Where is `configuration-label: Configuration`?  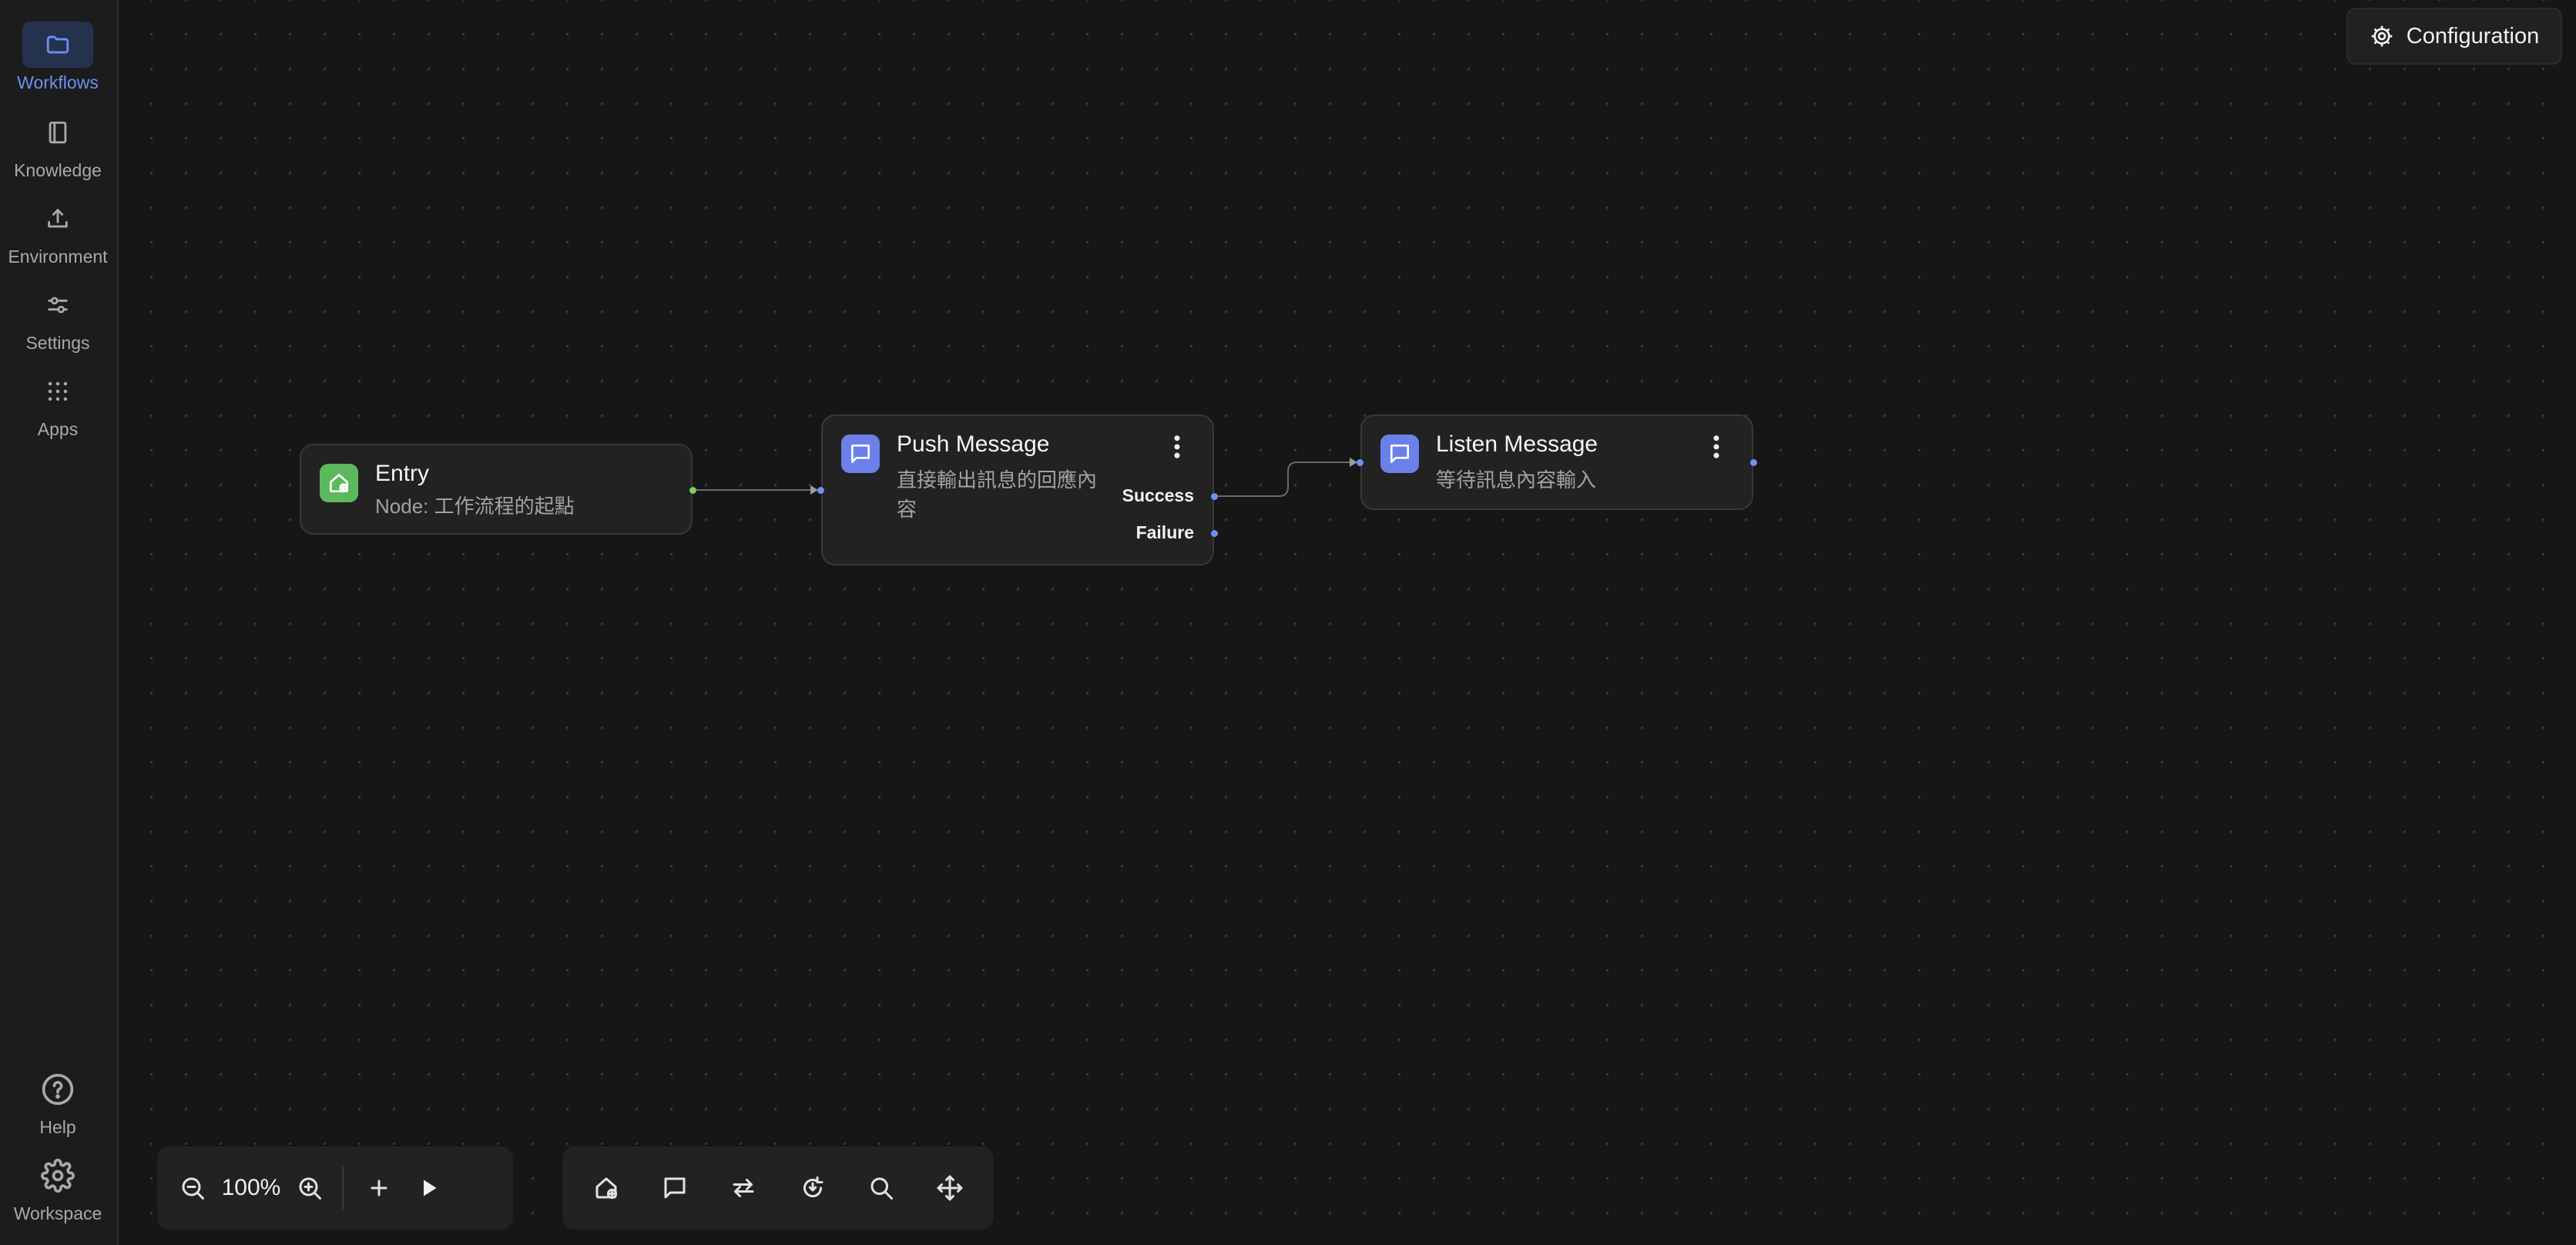
configuration-label: Configuration is located at coordinates (2473, 36).